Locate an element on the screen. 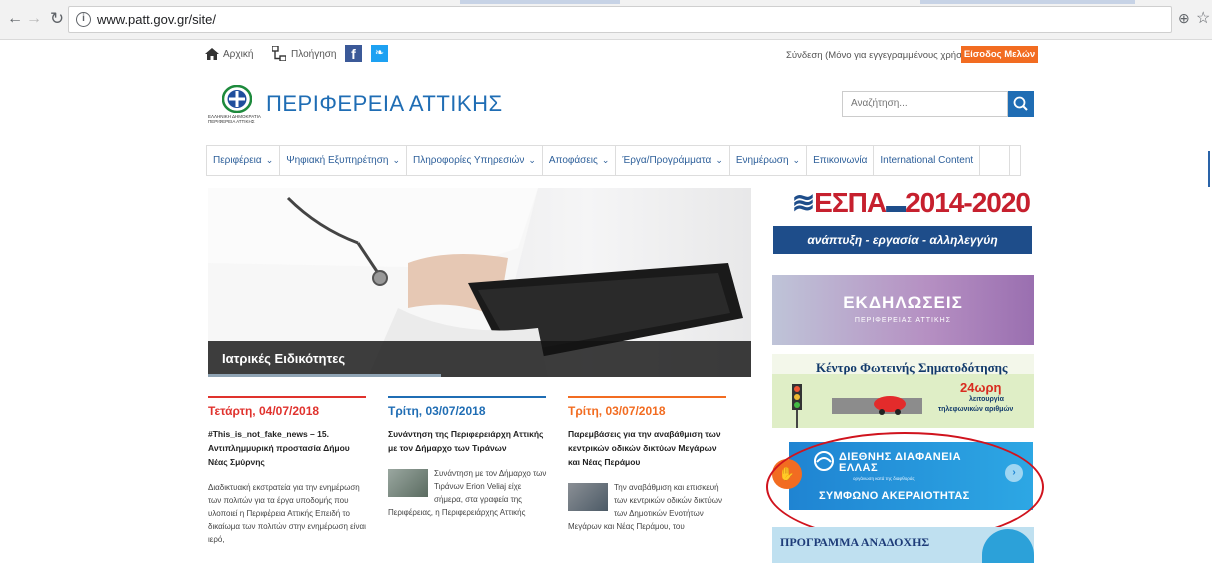 This screenshot has width=1212, height=563. logo-subtext-line: ΠΕΡΙΦΕΡΕΙΑ ΑΤΤΙΚΗΣ is located at coordinates (231, 121).